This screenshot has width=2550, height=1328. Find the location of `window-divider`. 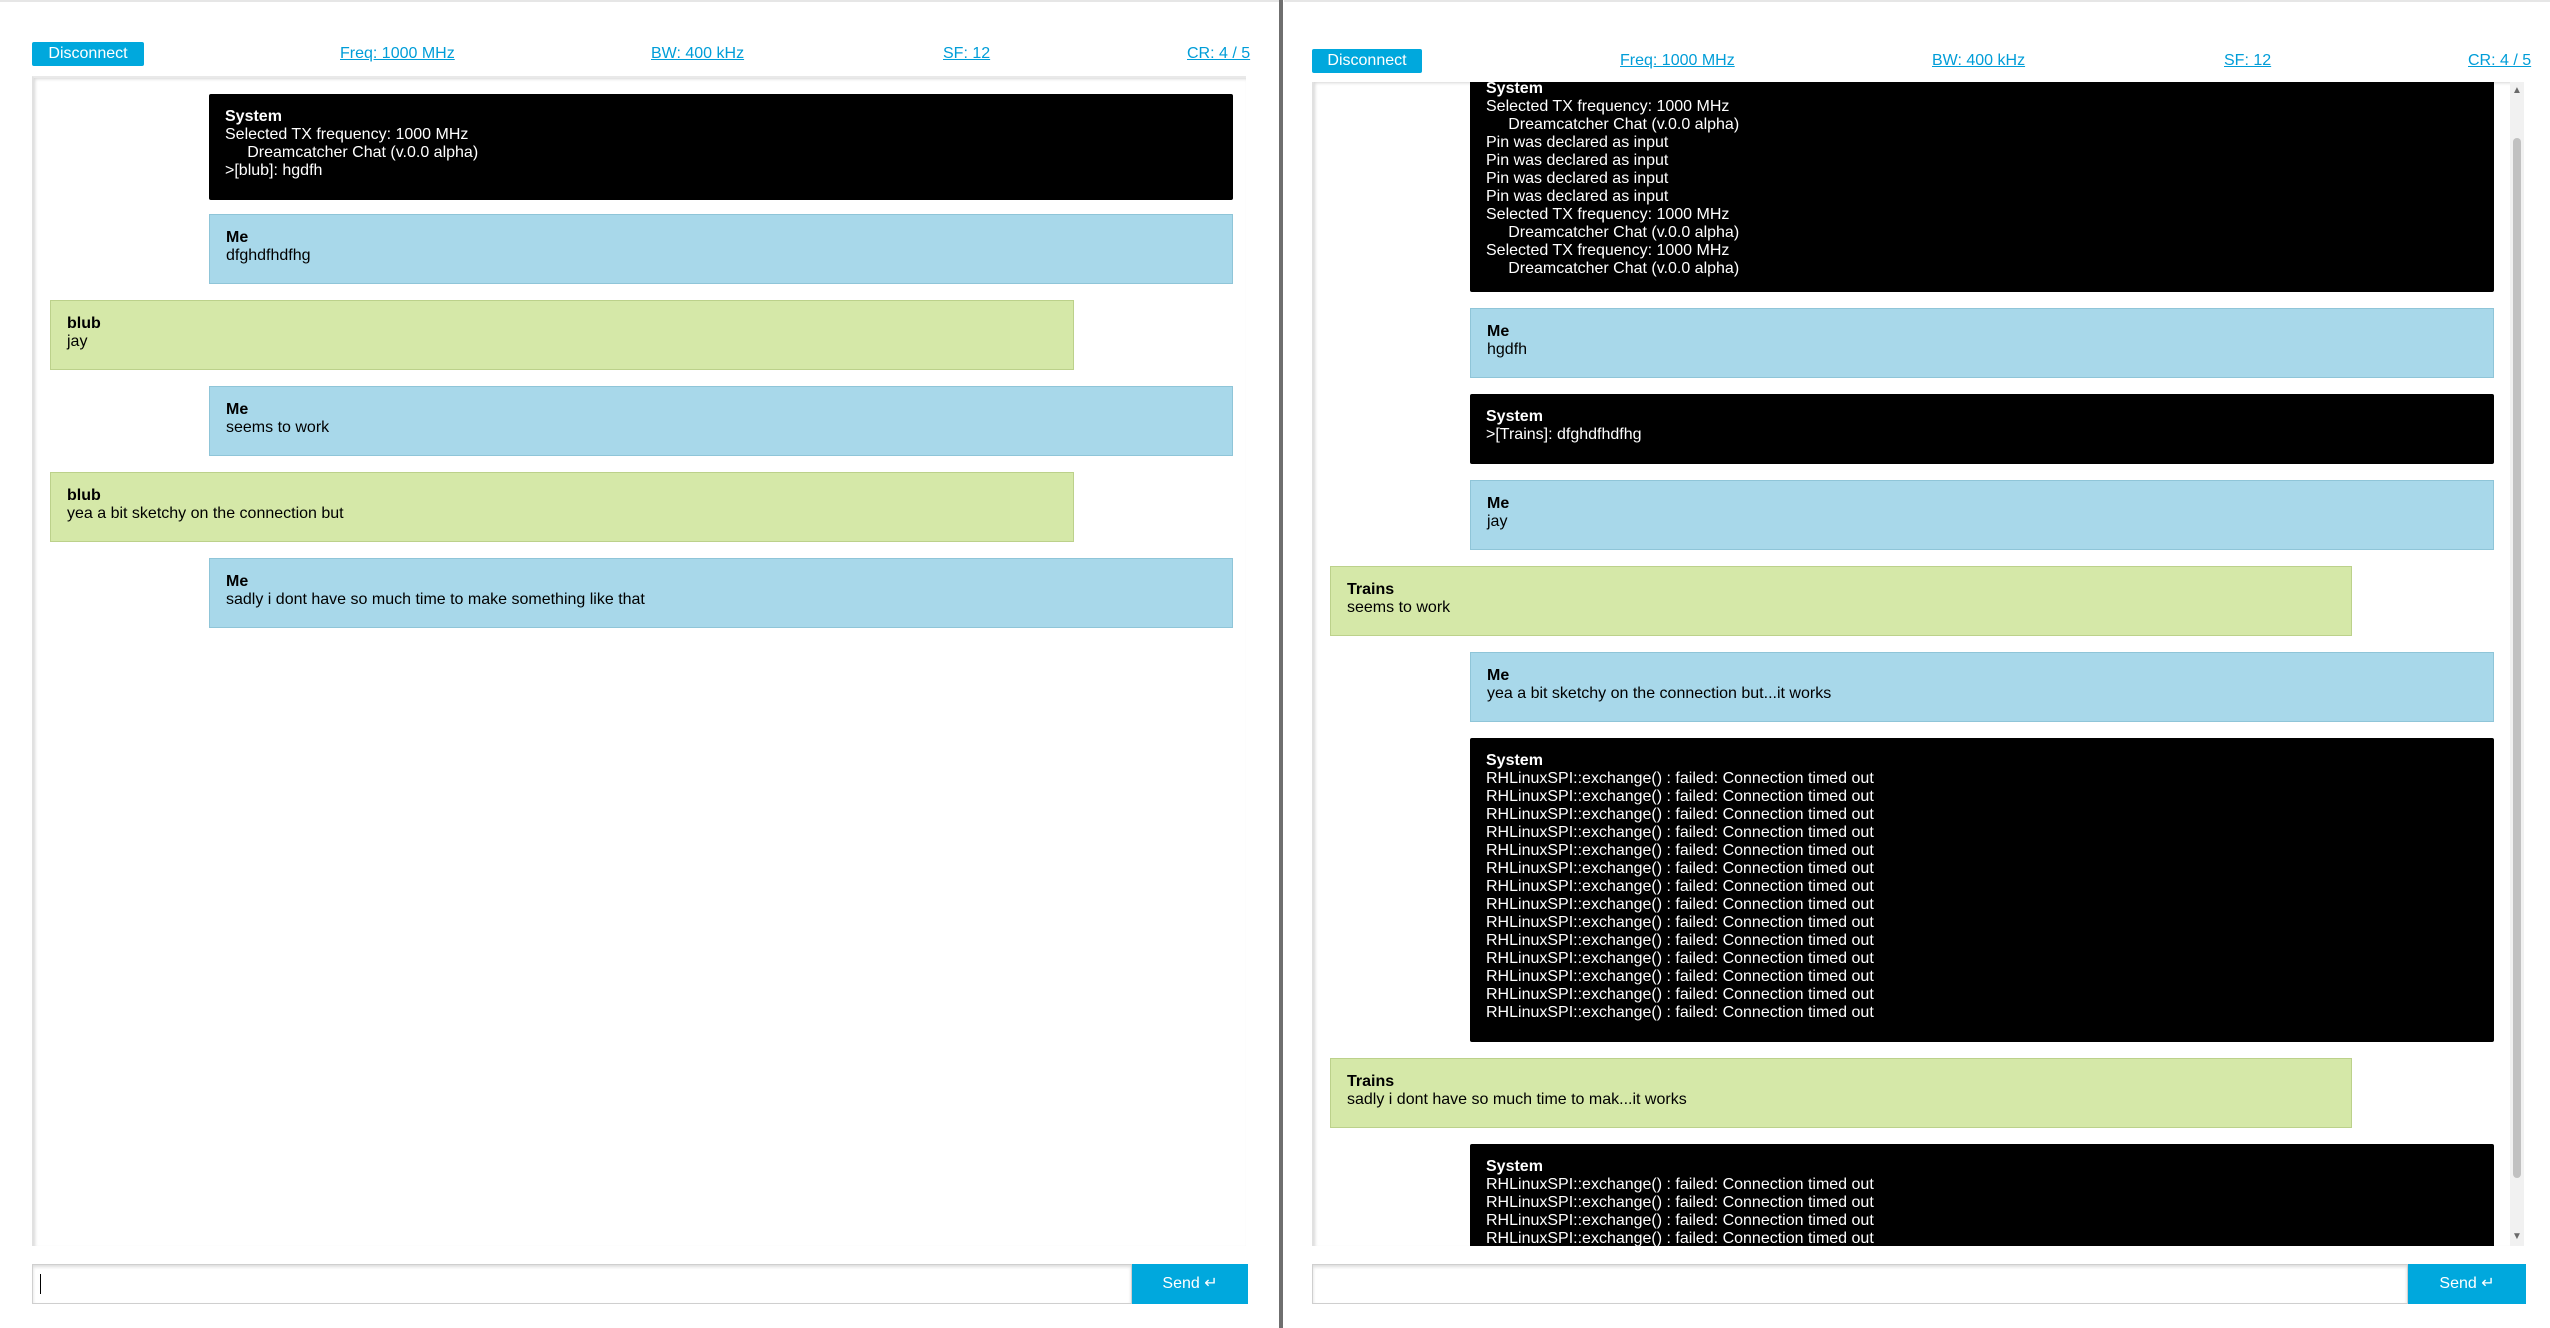

window-divider is located at coordinates (1281, 664).